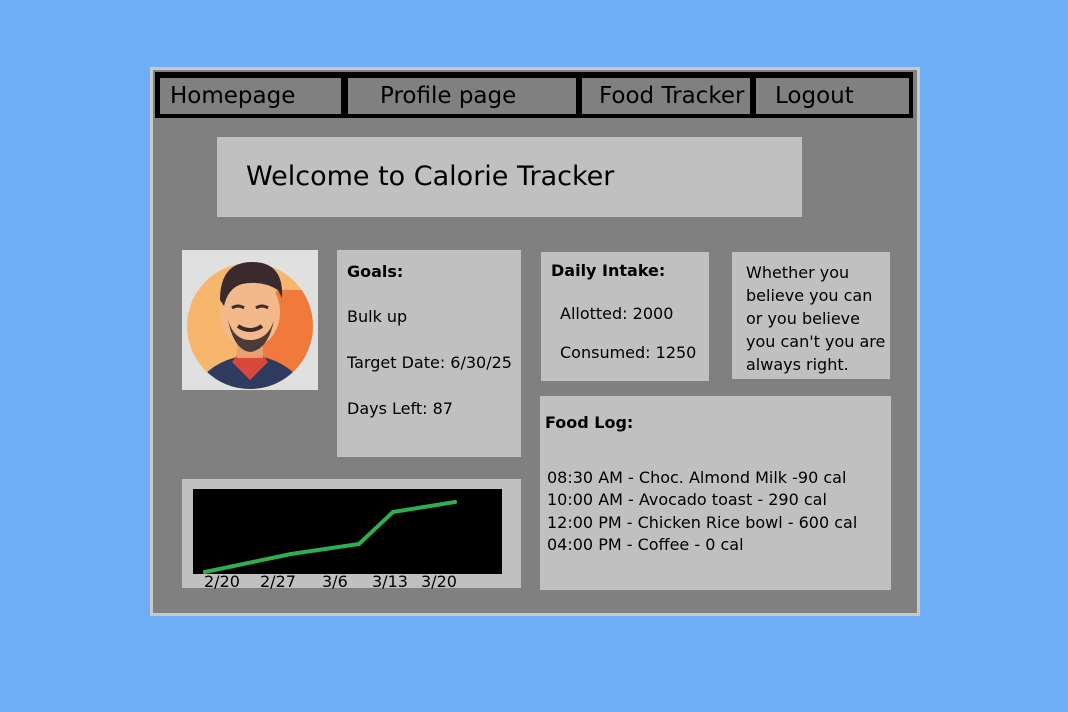  I want to click on intake-heading: Daily Intake:, so click(608, 270).